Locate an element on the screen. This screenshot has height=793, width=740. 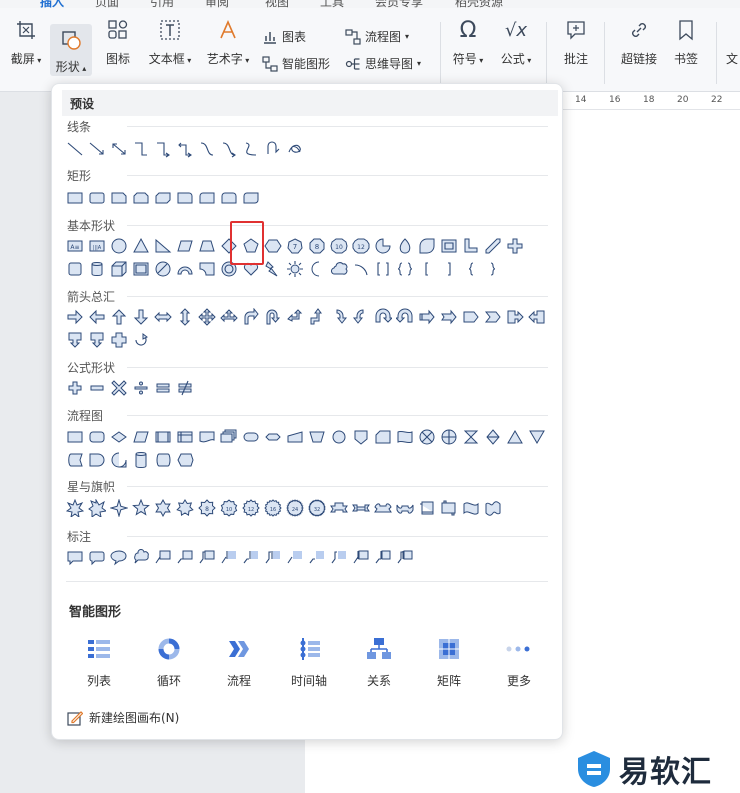
callout-rectangle-shape is located at coordinates (75, 557).